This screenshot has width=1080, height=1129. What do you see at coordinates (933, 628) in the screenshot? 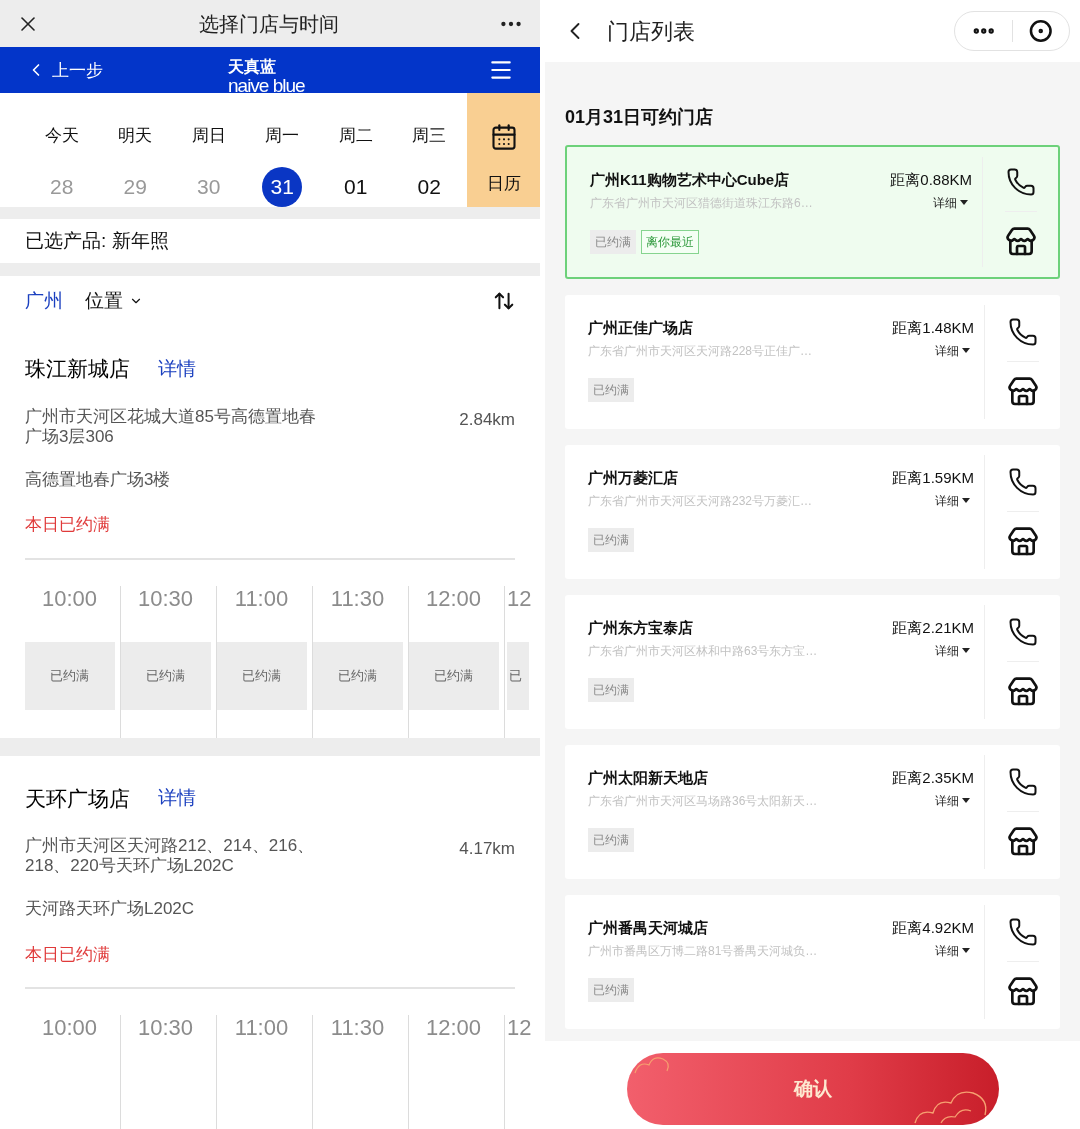
I see `distance-text: 距离2.21KM` at bounding box center [933, 628].